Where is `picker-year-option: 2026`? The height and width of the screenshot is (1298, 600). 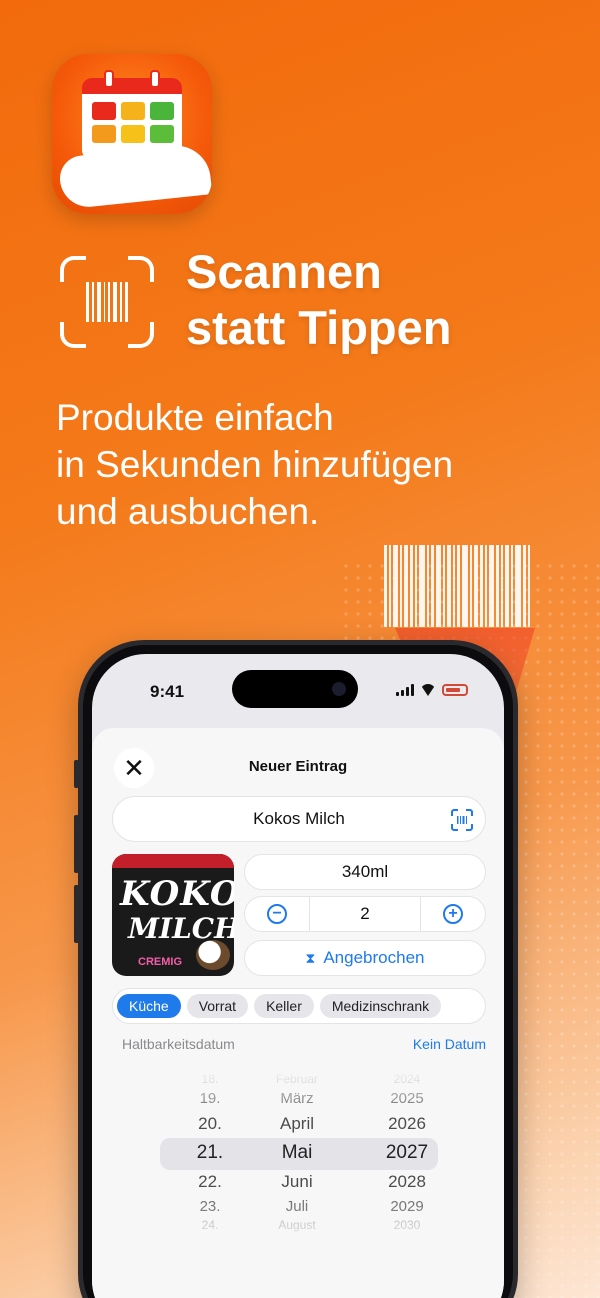
picker-year-option: 2026 is located at coordinates (407, 1124).